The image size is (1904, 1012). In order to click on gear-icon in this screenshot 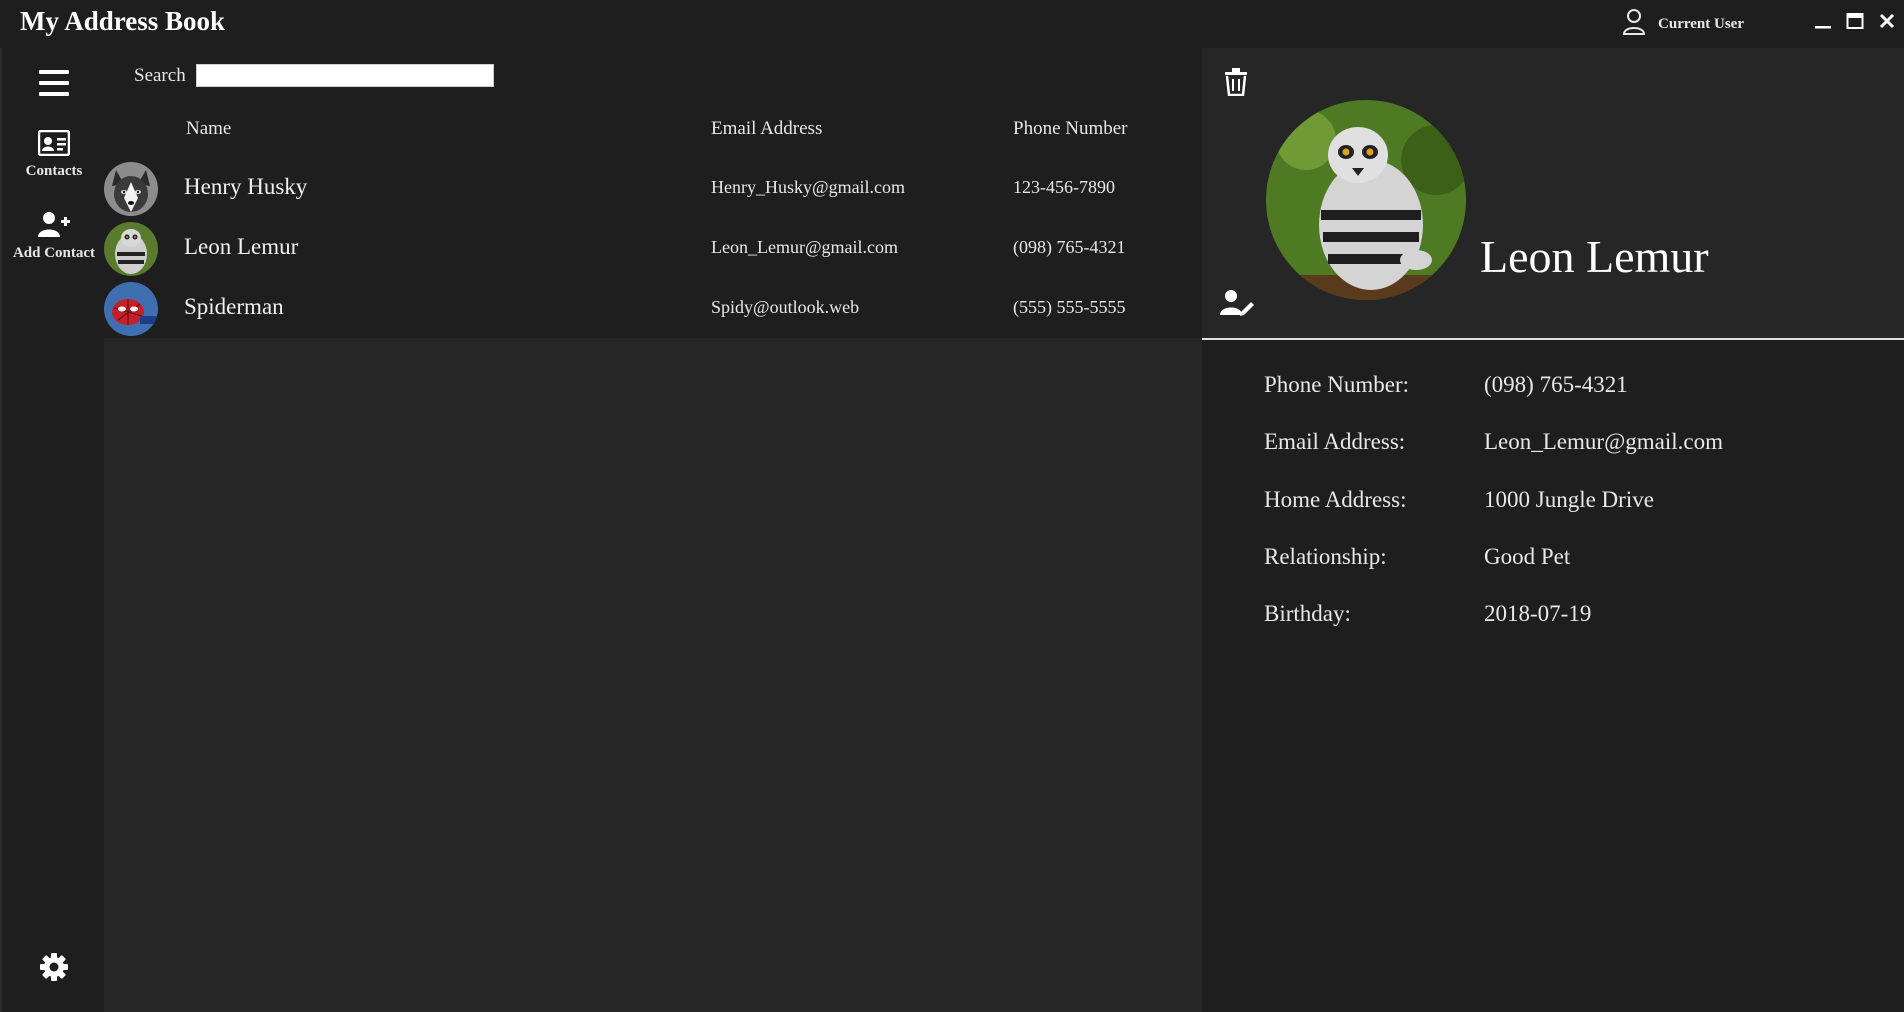, I will do `click(54, 967)`.